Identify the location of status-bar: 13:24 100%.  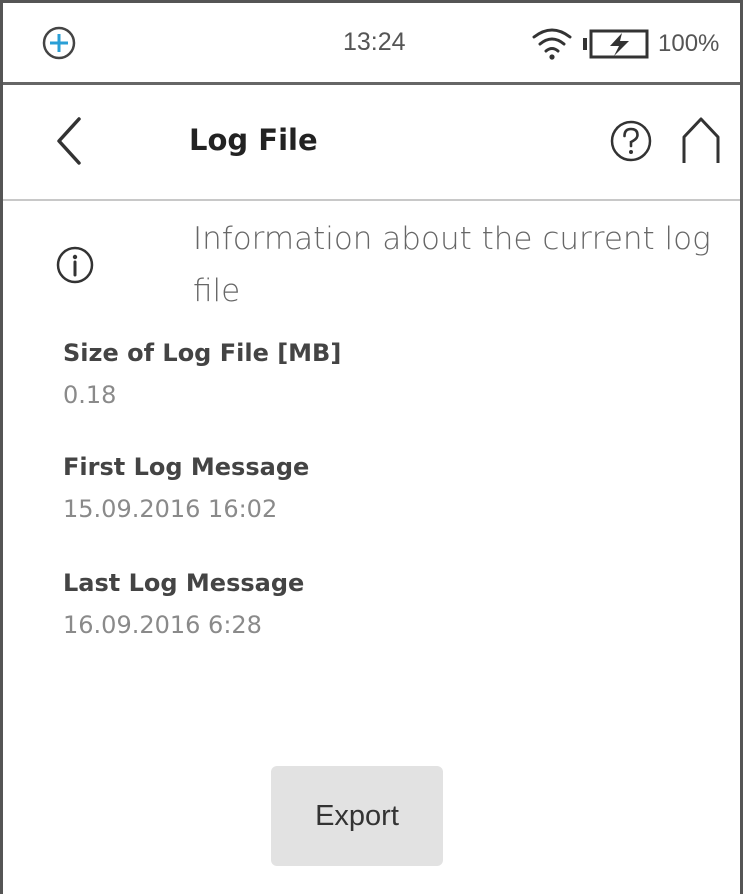
(371, 44).